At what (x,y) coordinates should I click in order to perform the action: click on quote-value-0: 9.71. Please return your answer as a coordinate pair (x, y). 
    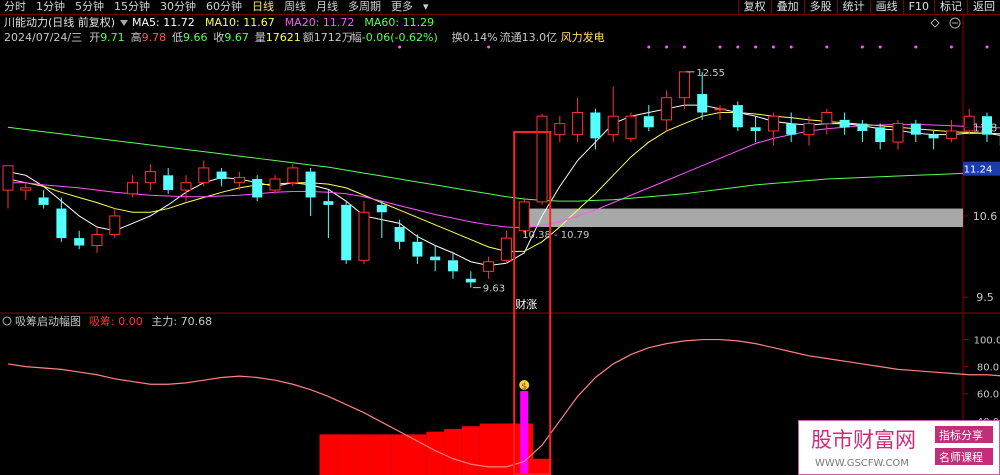
    Looking at the image, I should click on (112, 37).